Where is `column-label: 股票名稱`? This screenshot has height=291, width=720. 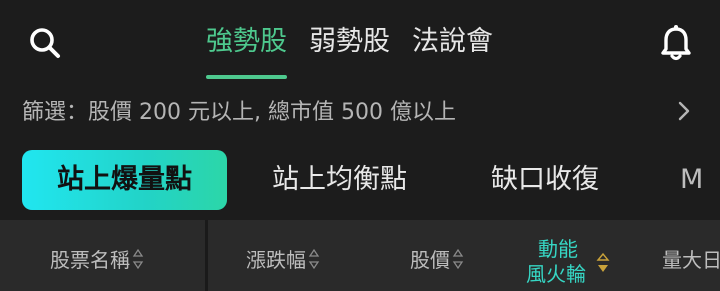 column-label: 股票名稱 is located at coordinates (90, 260).